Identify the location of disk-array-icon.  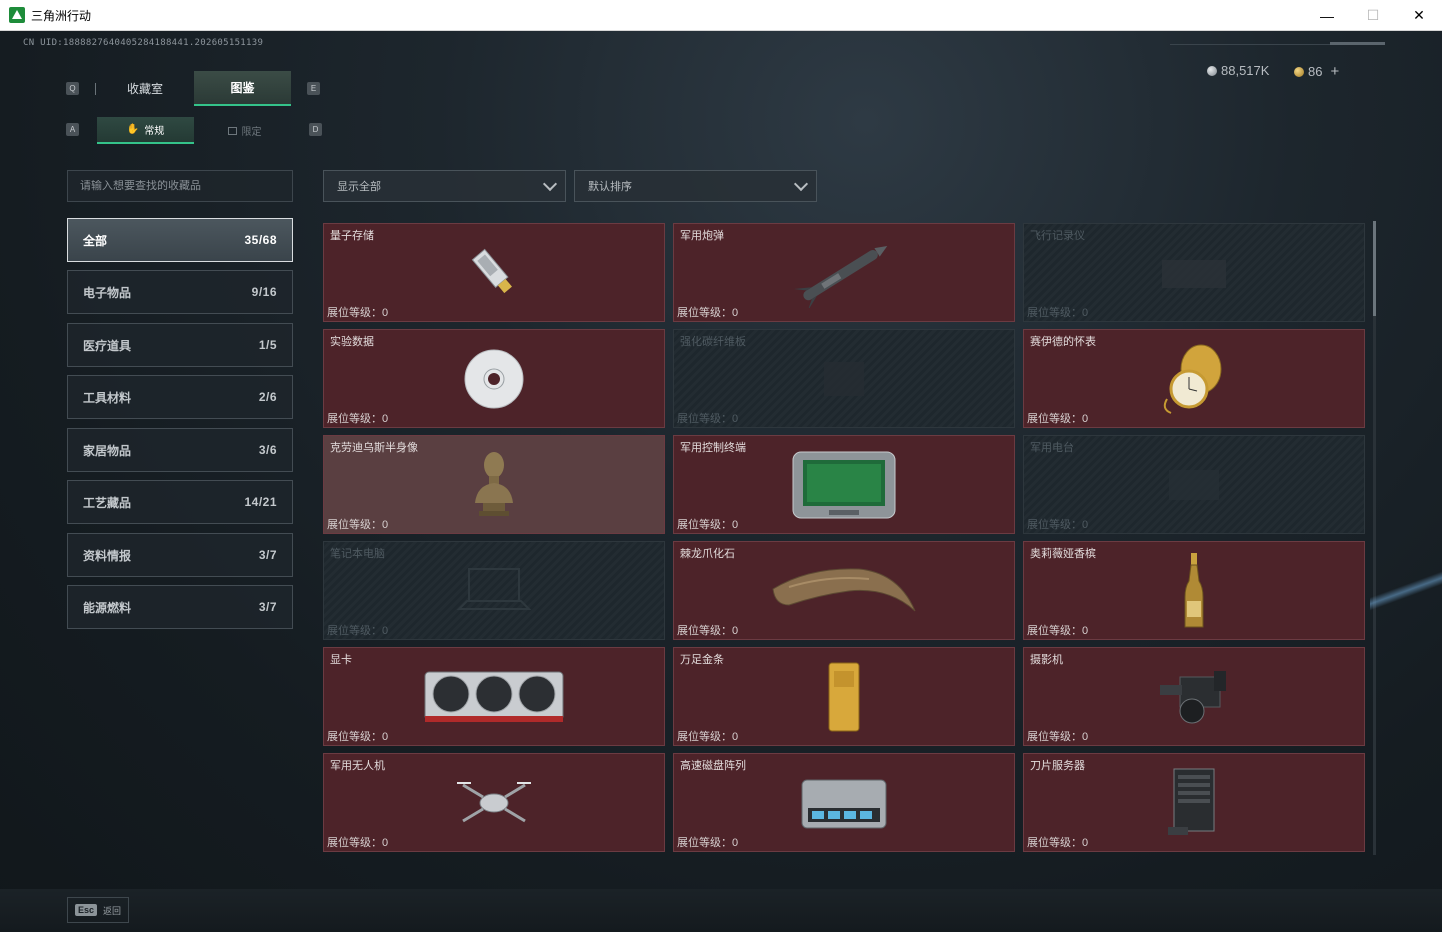
(844, 803).